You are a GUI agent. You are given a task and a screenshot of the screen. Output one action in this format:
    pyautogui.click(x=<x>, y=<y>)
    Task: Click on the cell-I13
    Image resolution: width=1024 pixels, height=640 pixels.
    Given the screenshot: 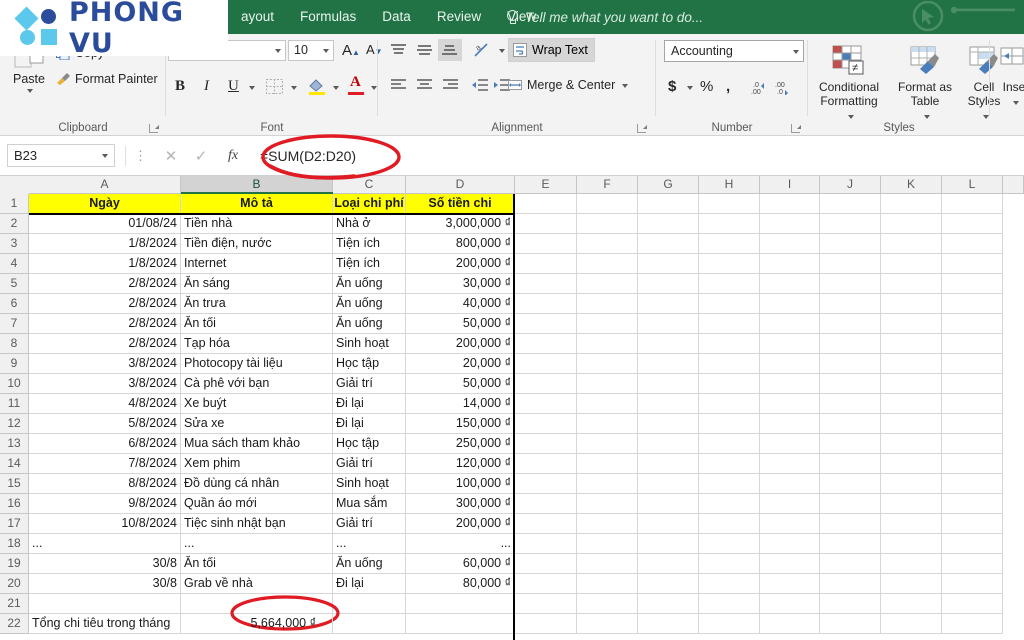 What is the action you would take?
    pyautogui.click(x=790, y=444)
    